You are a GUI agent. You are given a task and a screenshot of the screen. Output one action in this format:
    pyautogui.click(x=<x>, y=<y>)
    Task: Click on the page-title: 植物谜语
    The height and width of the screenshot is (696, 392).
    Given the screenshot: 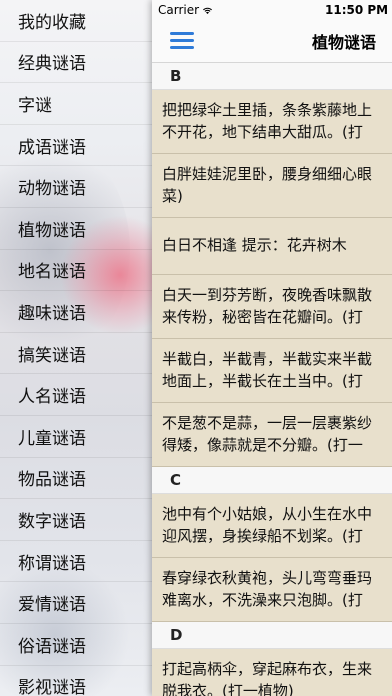 What is the action you would take?
    pyautogui.click(x=344, y=42)
    